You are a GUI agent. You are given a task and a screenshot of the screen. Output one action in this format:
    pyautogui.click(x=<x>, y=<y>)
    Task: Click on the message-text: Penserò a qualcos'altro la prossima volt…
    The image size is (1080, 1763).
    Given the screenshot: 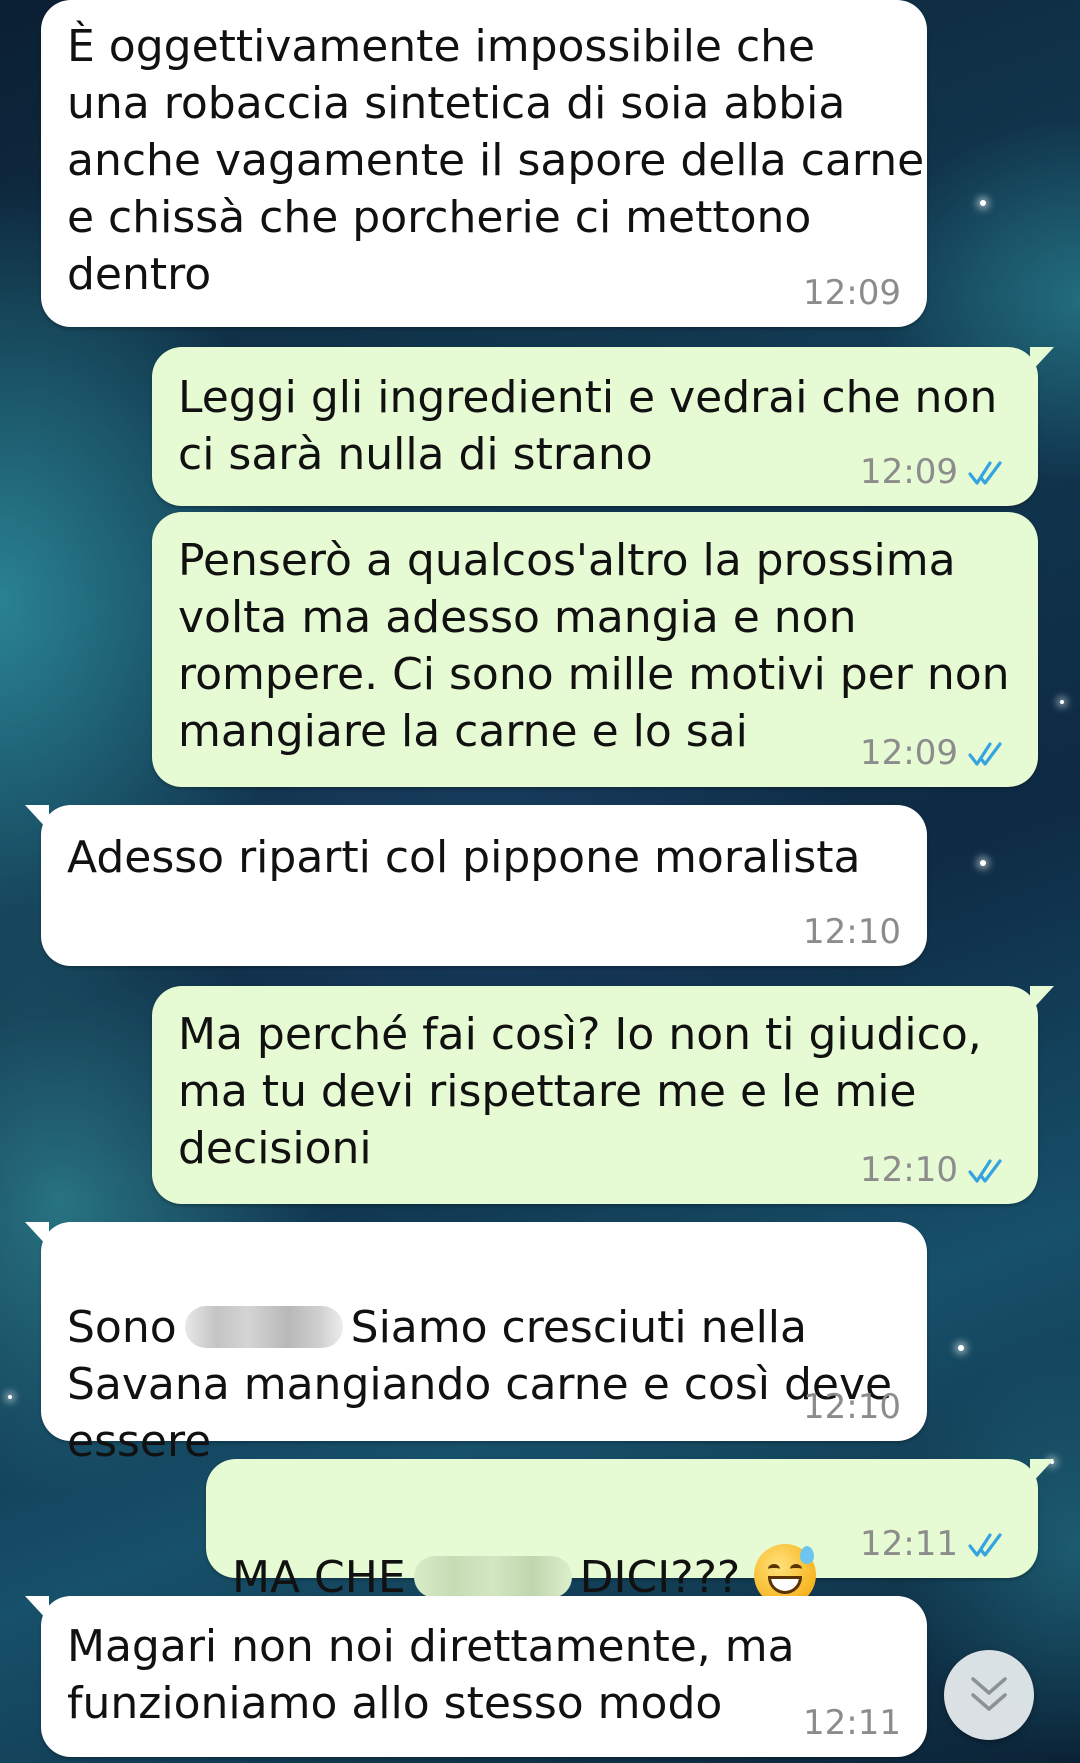 What is the action you would take?
    pyautogui.click(x=594, y=646)
    